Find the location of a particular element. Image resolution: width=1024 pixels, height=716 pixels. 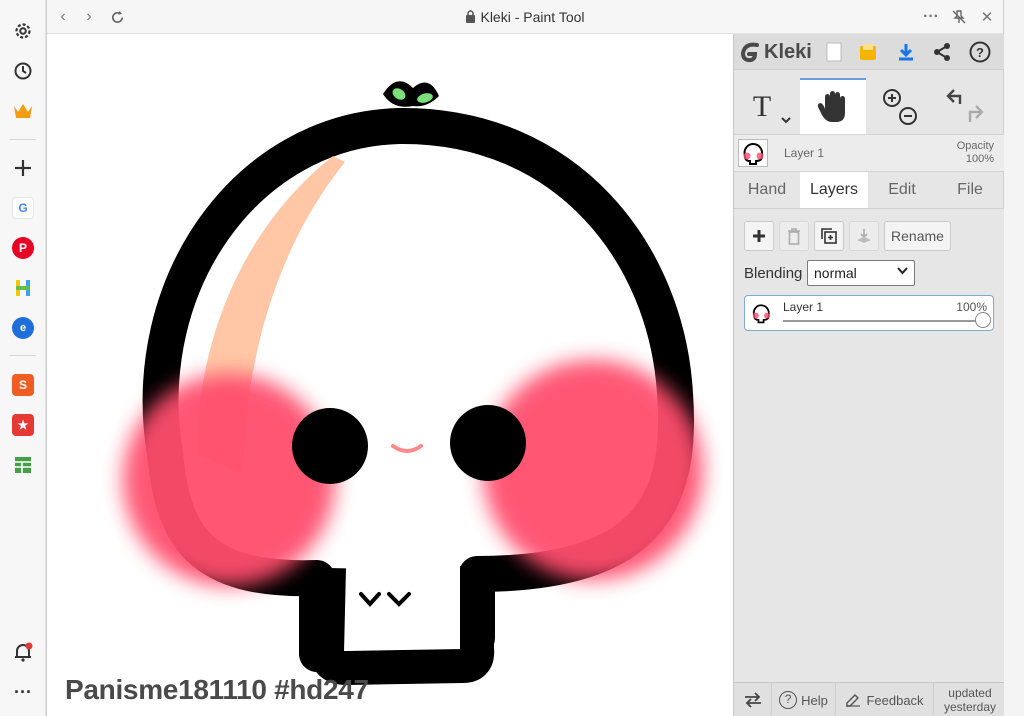

duplicate-layer-button is located at coordinates (829, 236).